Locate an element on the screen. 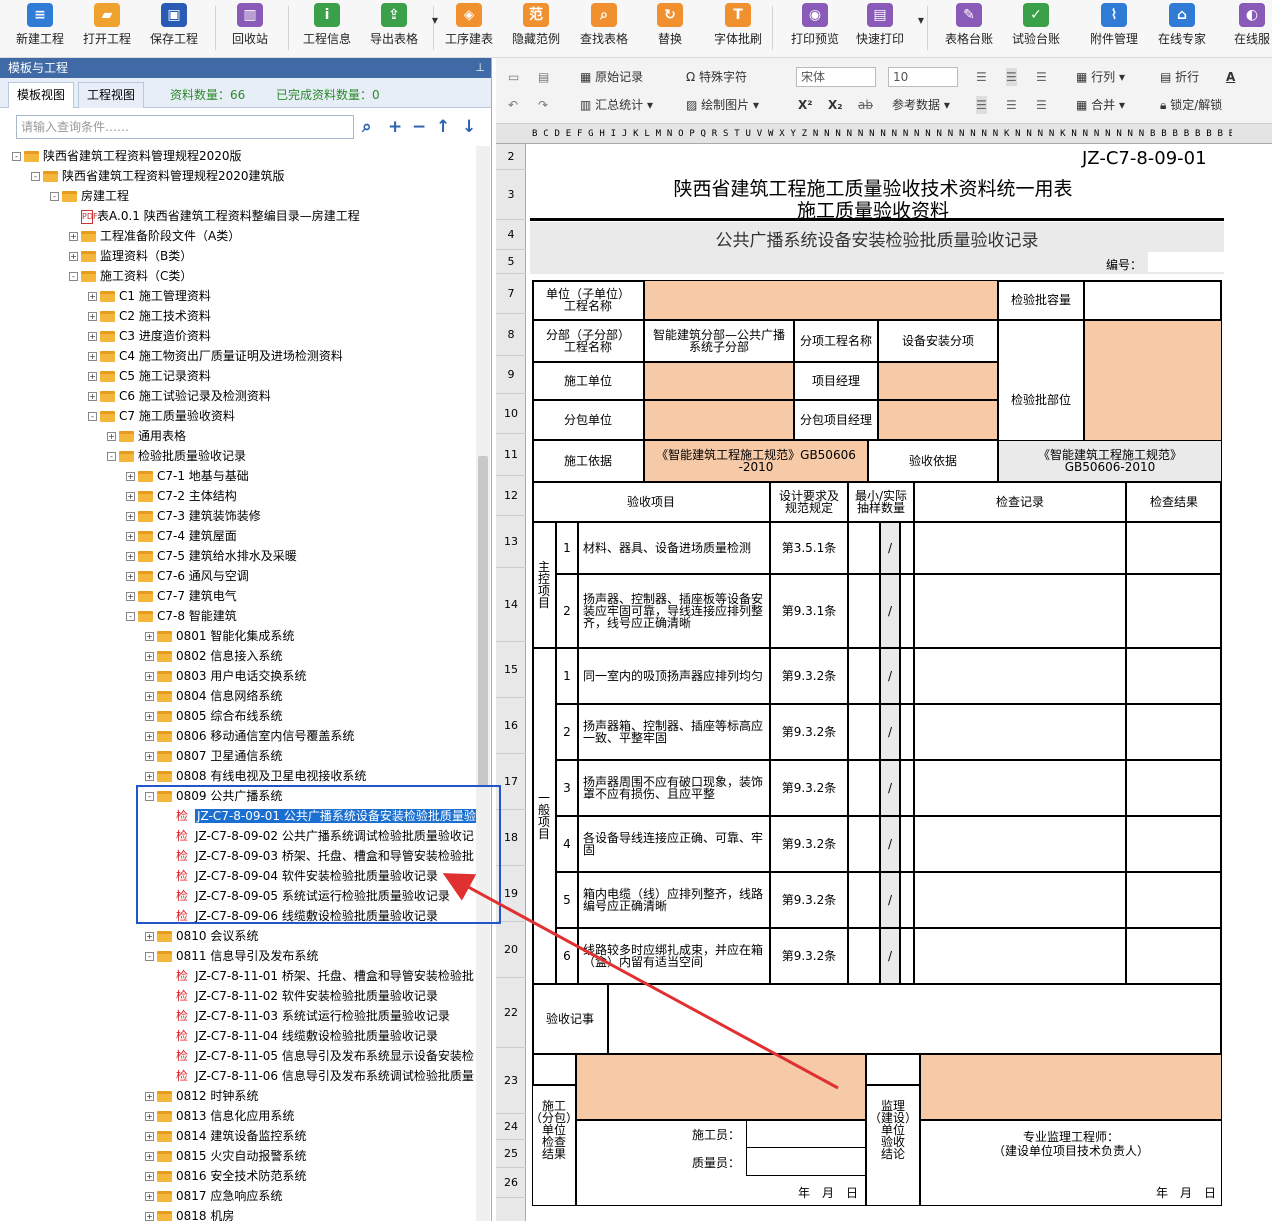 The image size is (1272, 1221). font-size-select: 10 is located at coordinates (923, 77).